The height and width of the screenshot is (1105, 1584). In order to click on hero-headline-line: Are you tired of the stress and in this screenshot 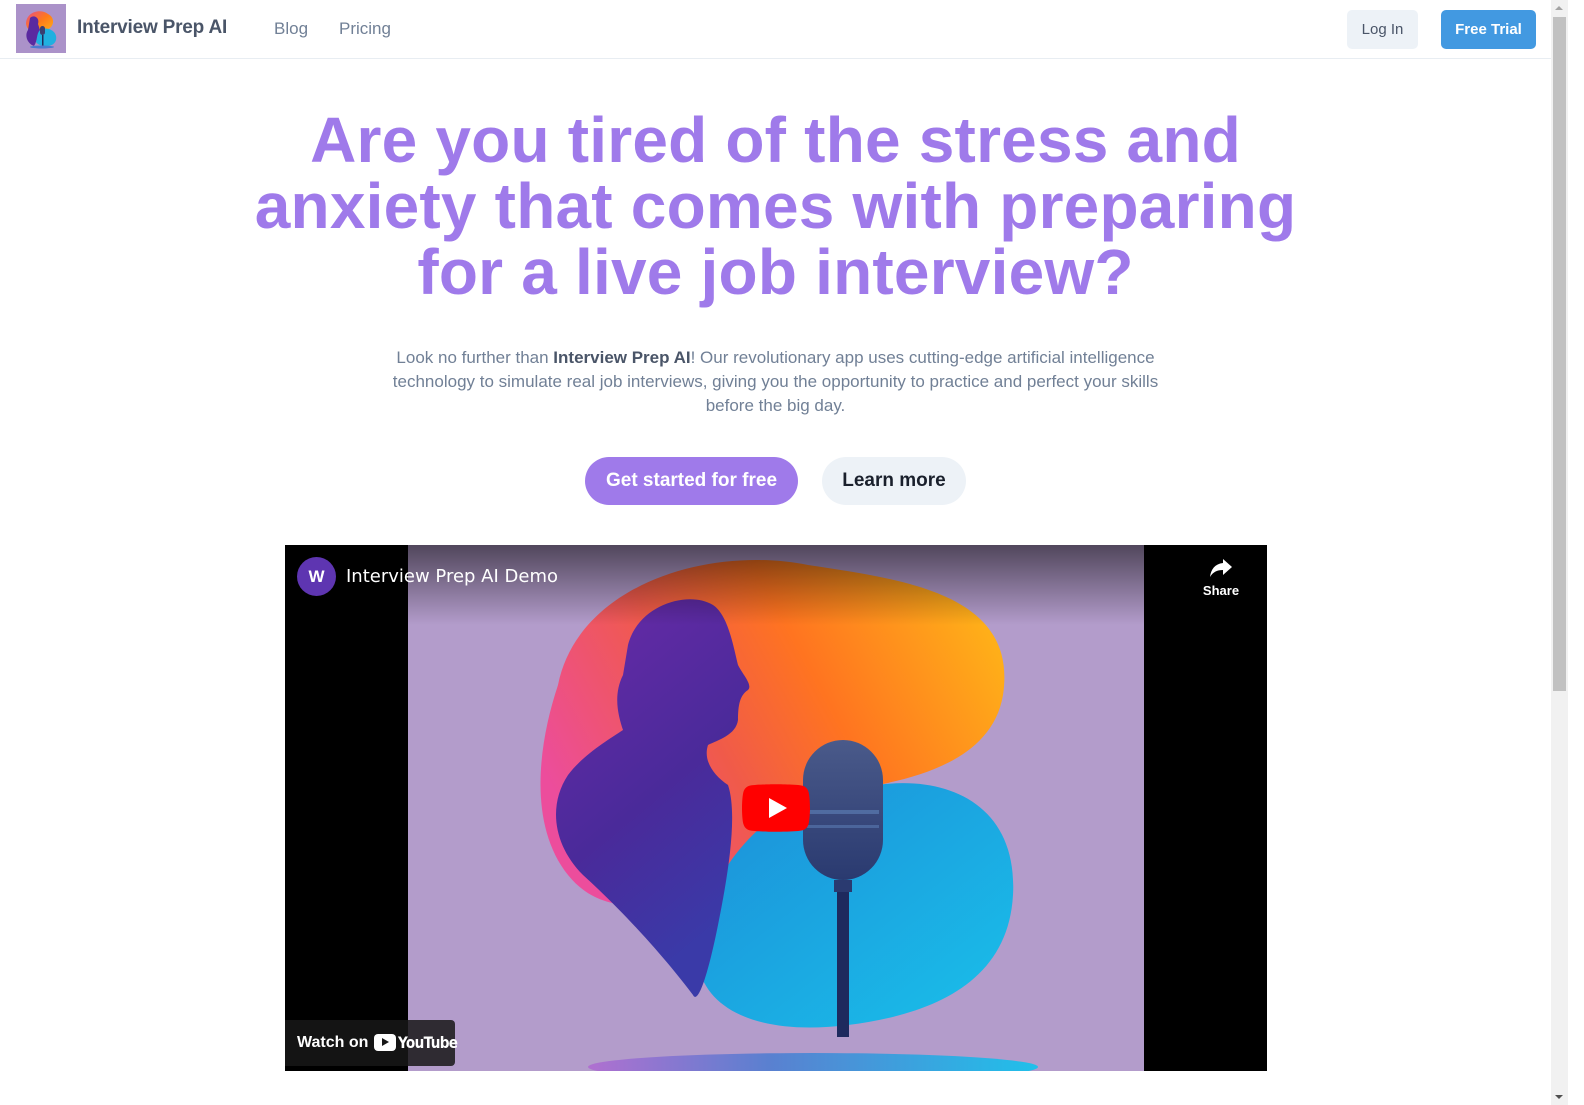, I will do `click(775, 140)`.